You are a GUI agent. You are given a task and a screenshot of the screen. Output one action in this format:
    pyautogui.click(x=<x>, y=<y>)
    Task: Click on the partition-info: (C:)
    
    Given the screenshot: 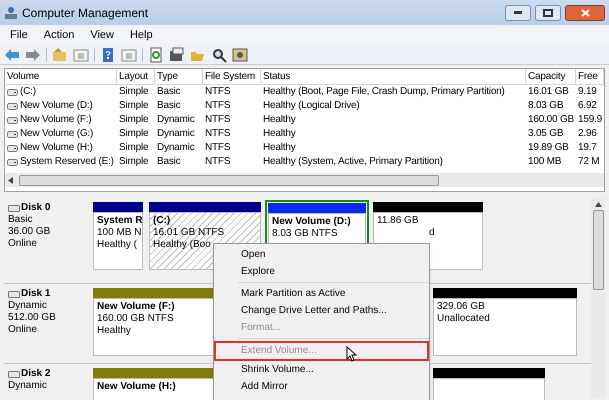 What is the action you would take?
    pyautogui.click(x=161, y=221)
    